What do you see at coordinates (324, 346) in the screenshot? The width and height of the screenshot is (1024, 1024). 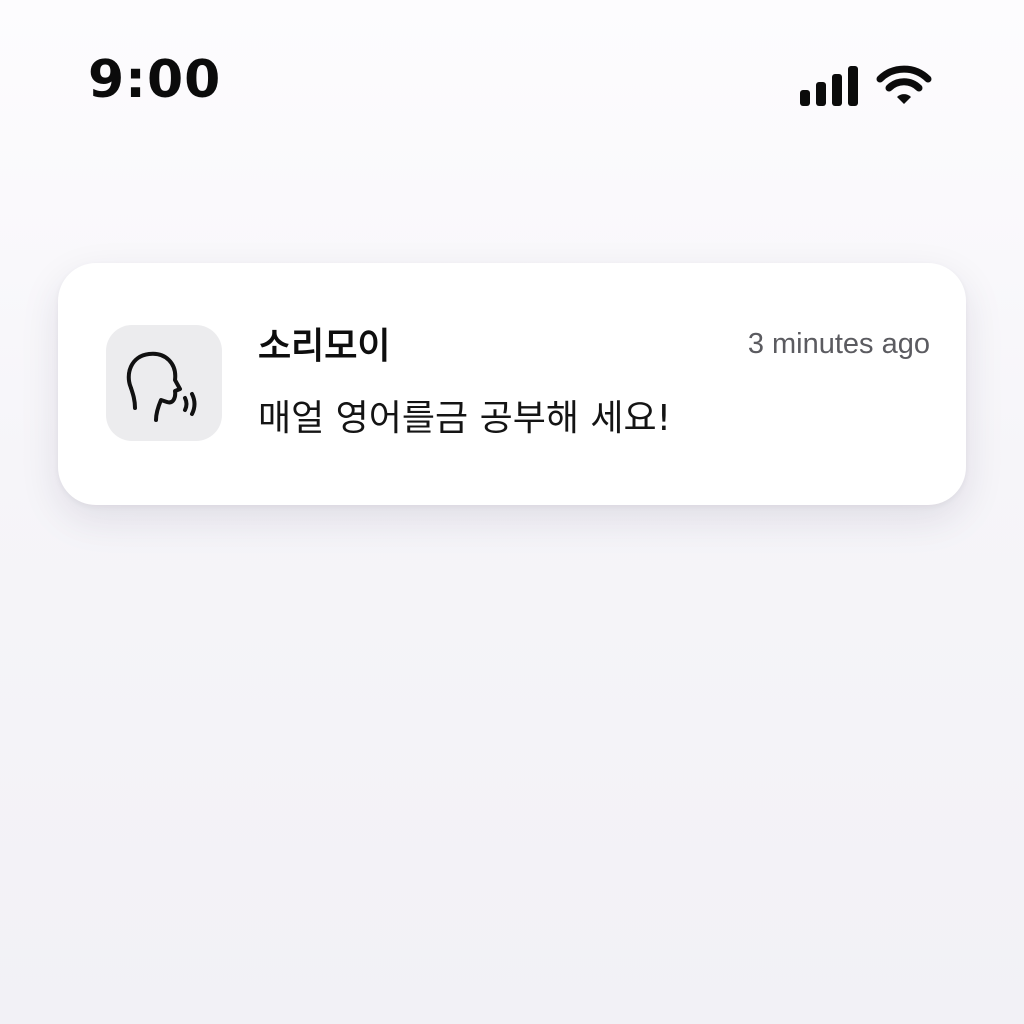 I see `app-name: 소리모이` at bounding box center [324, 346].